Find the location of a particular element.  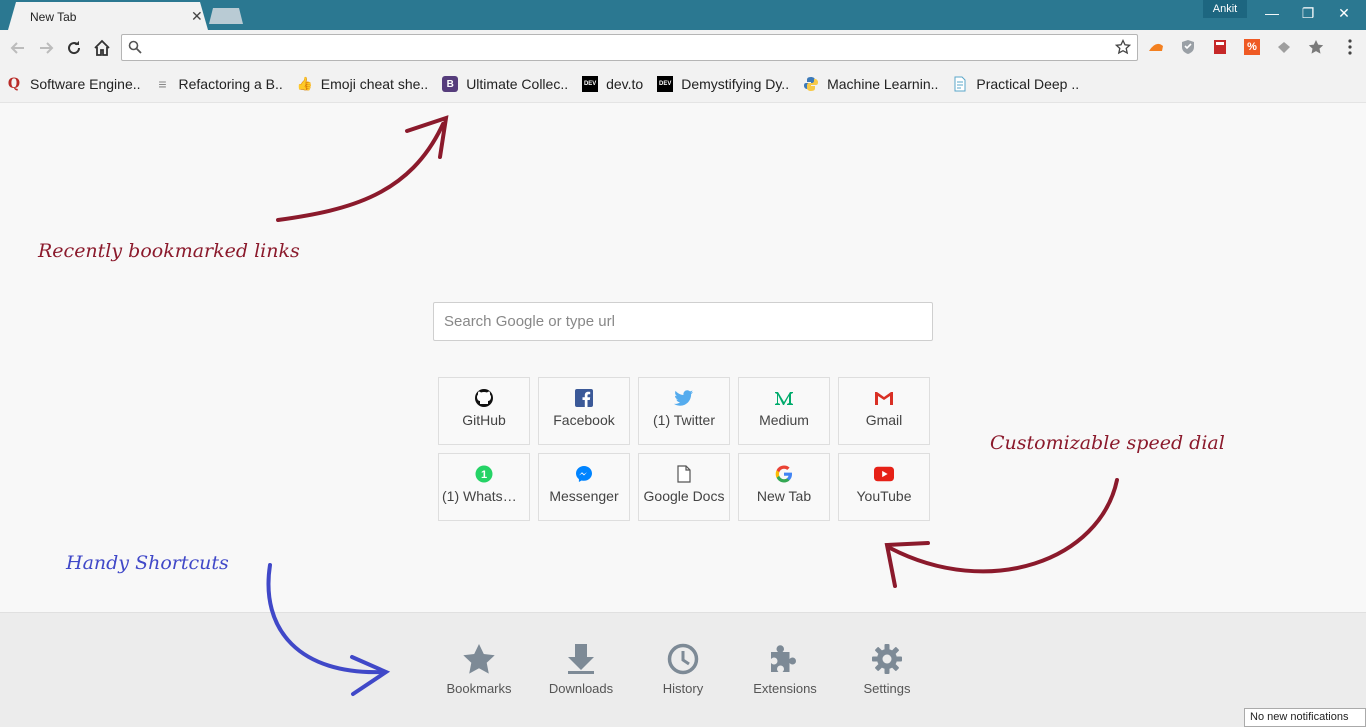

profile-button: Ankit is located at coordinates (1225, 9).